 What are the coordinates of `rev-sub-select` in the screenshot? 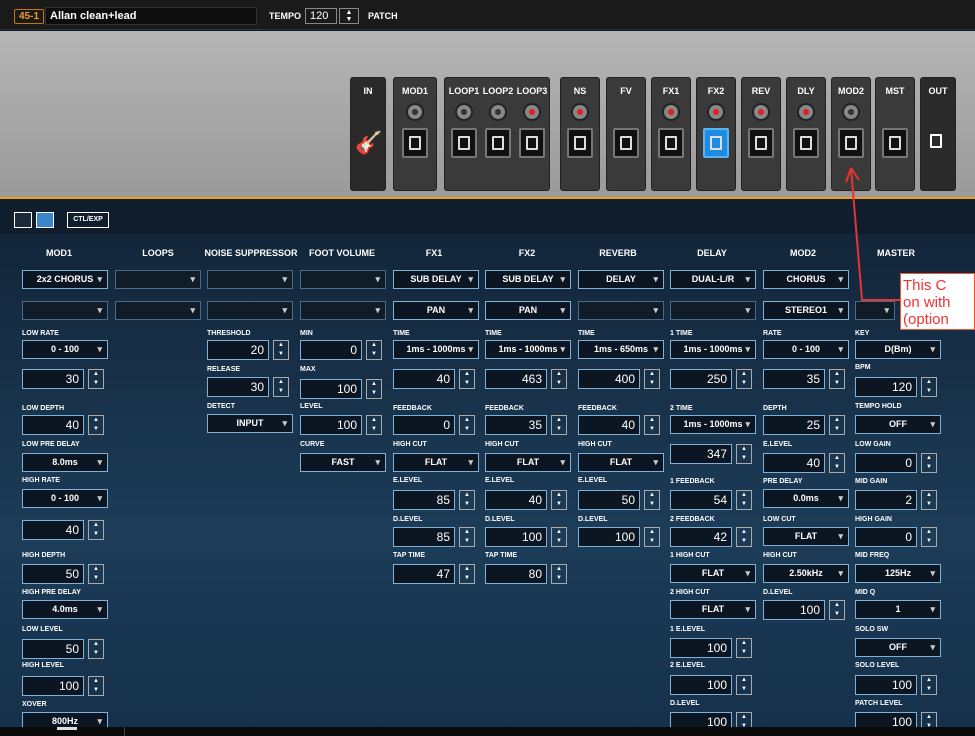 It's located at (621, 310).